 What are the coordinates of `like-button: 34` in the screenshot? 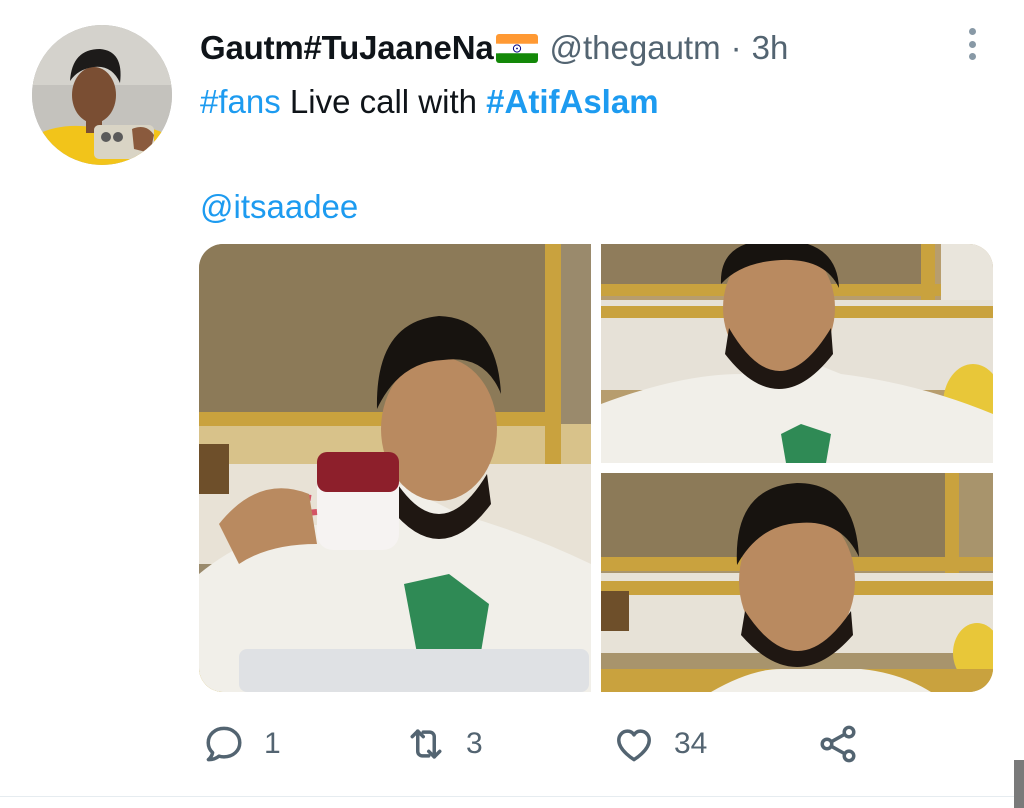 It's located at (659, 744).